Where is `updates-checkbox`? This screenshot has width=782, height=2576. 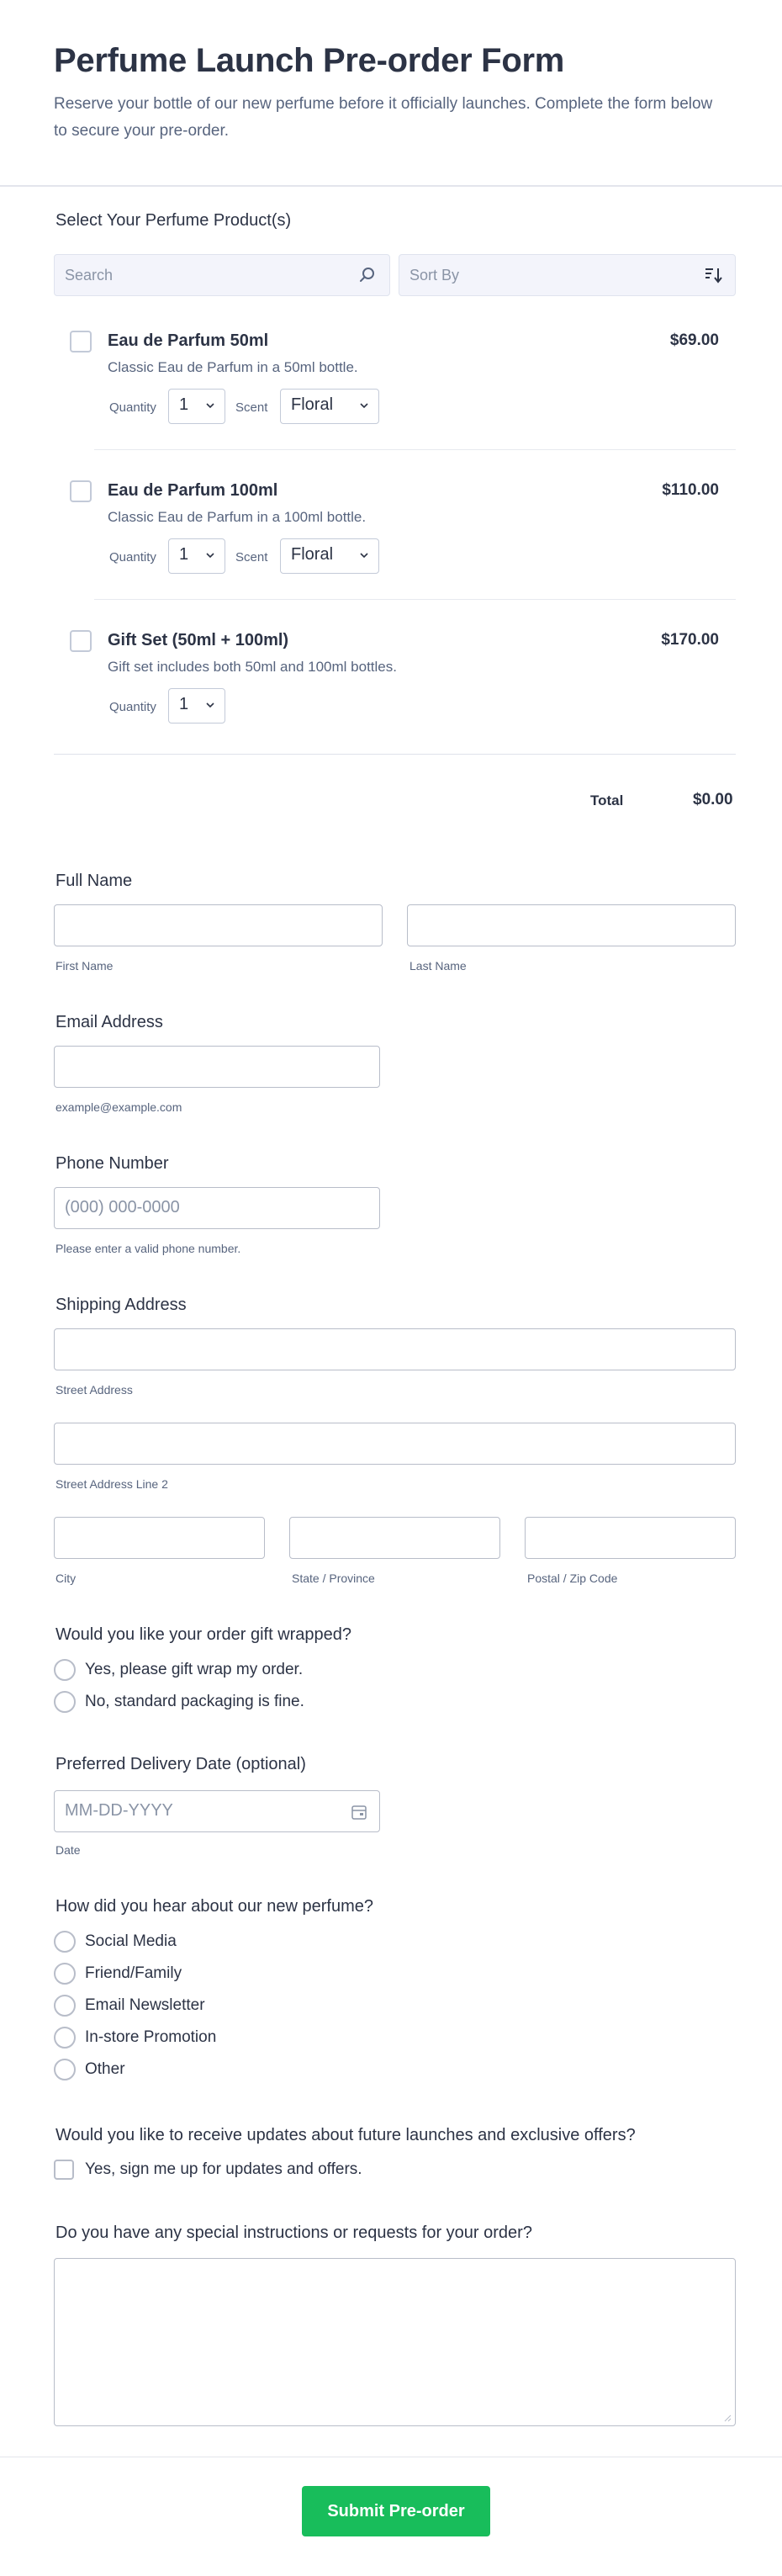 updates-checkbox is located at coordinates (64, 2170).